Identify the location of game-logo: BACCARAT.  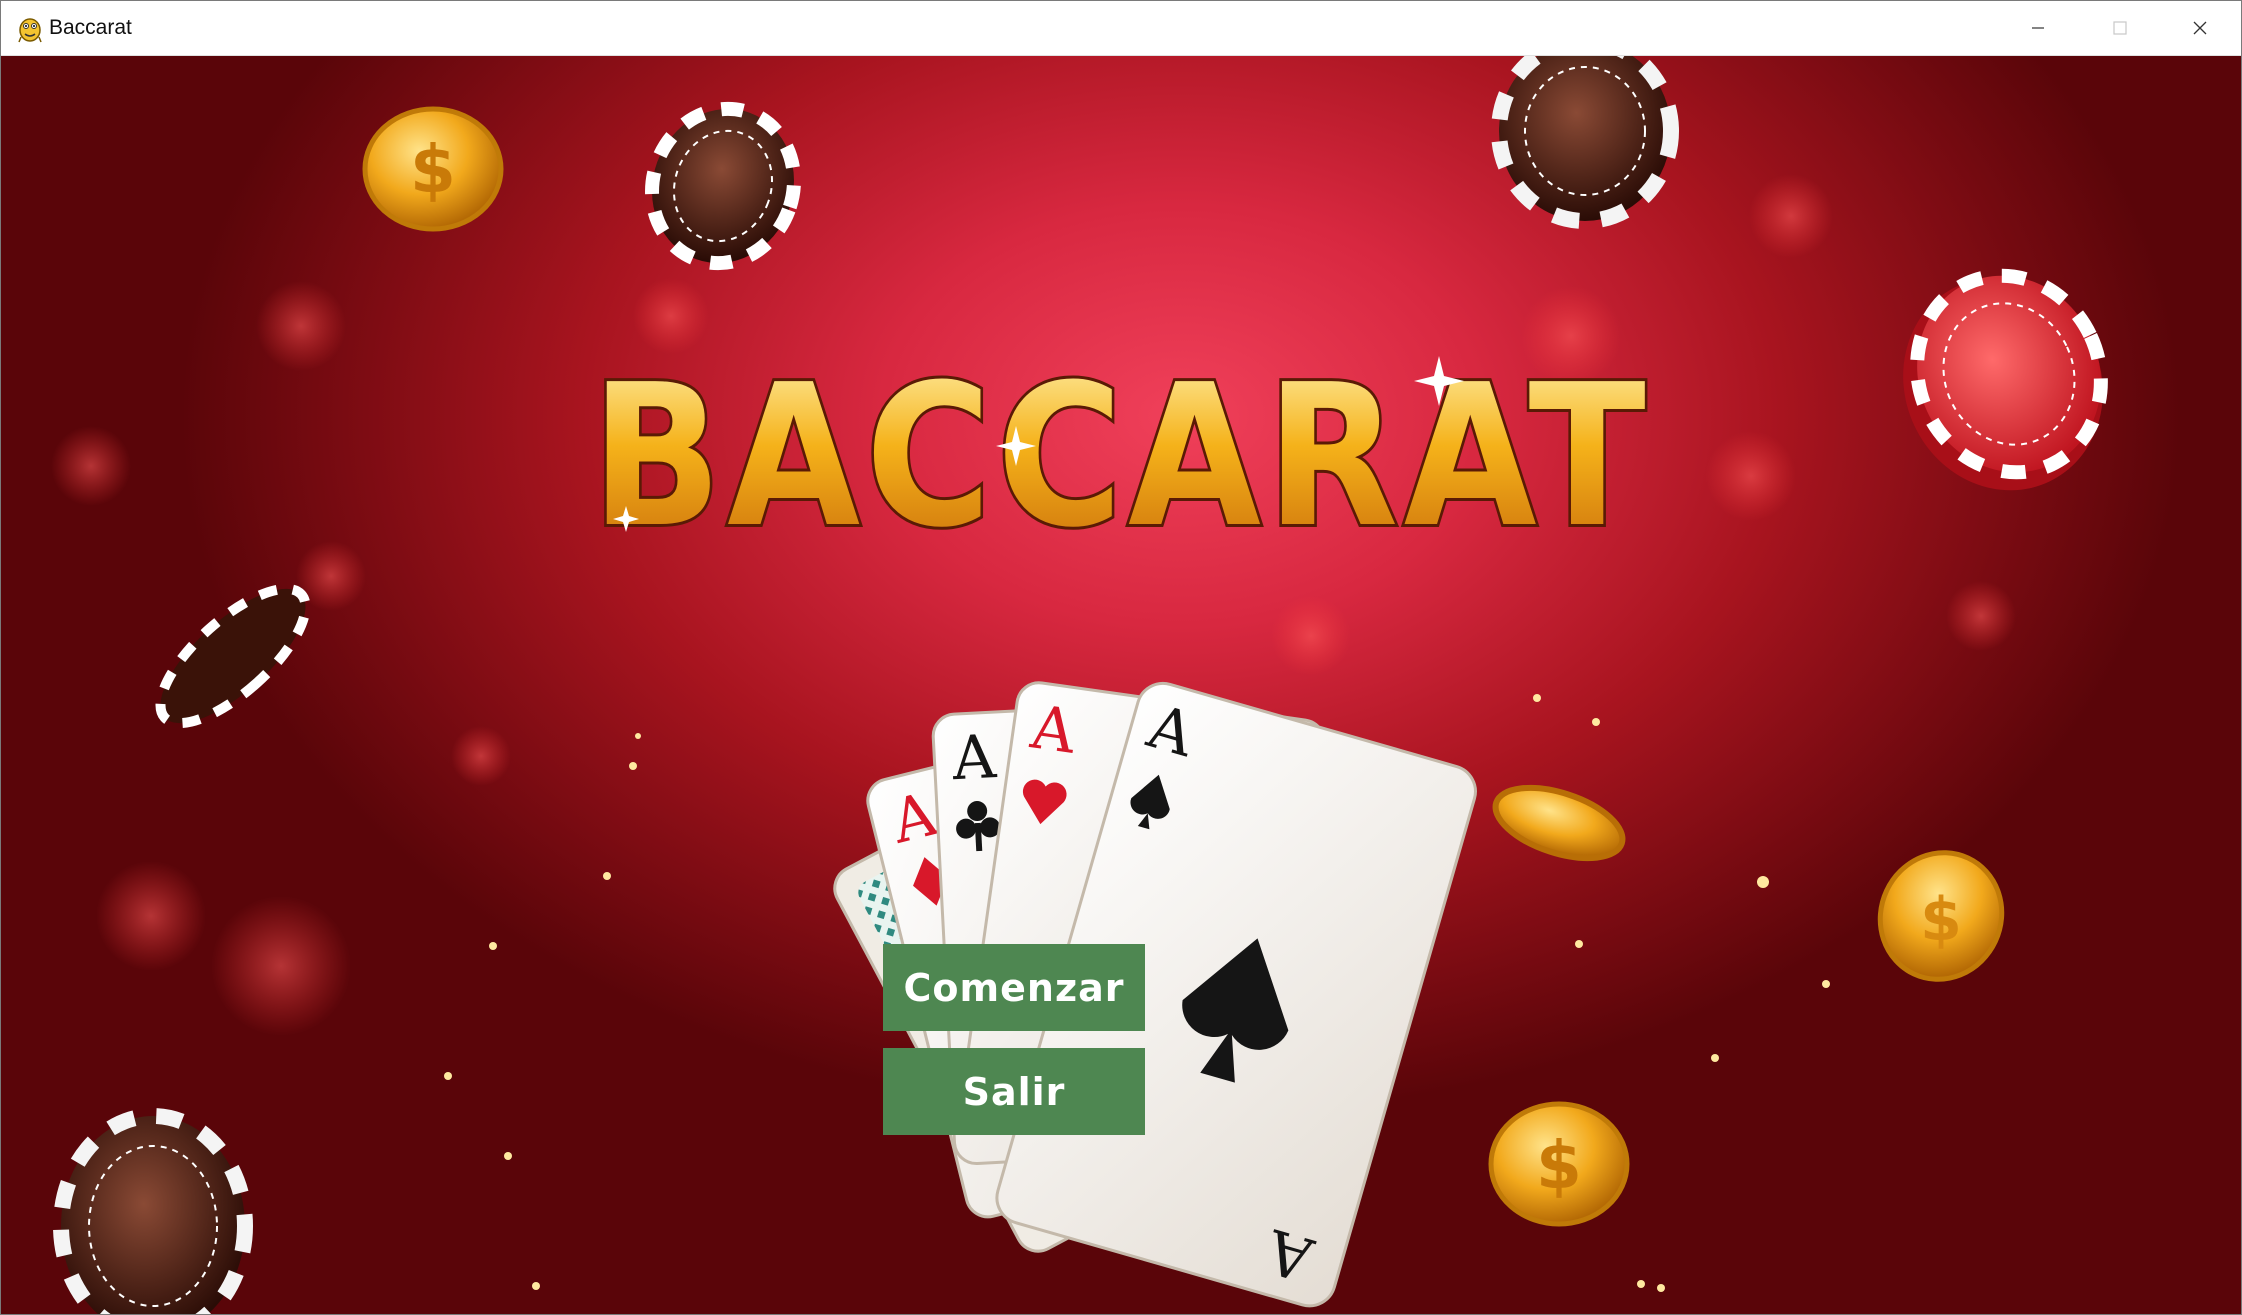
(1119, 446).